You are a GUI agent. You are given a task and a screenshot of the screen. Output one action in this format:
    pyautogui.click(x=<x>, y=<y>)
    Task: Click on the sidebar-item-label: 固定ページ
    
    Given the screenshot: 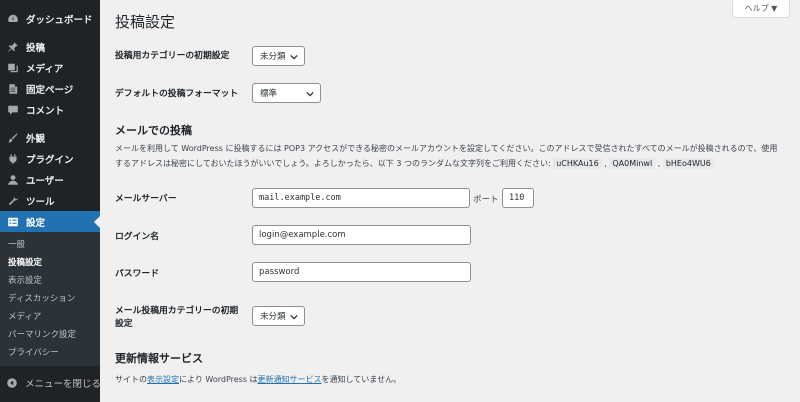 What is the action you would take?
    pyautogui.click(x=50, y=90)
    